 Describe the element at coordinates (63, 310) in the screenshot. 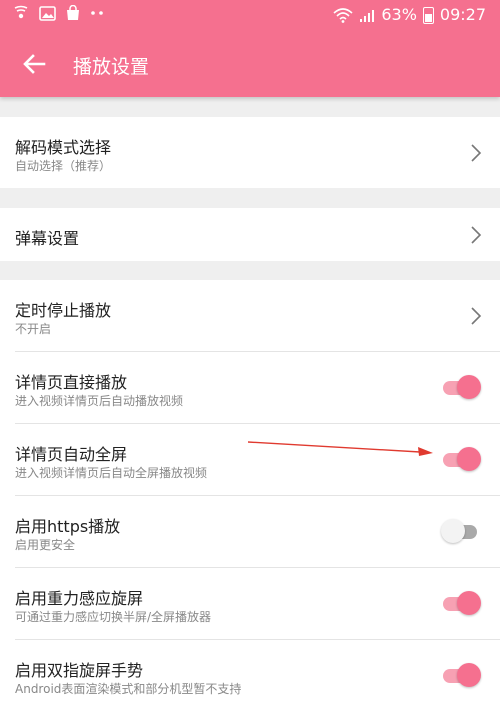

I see `row-title: 定时停止播放` at that location.